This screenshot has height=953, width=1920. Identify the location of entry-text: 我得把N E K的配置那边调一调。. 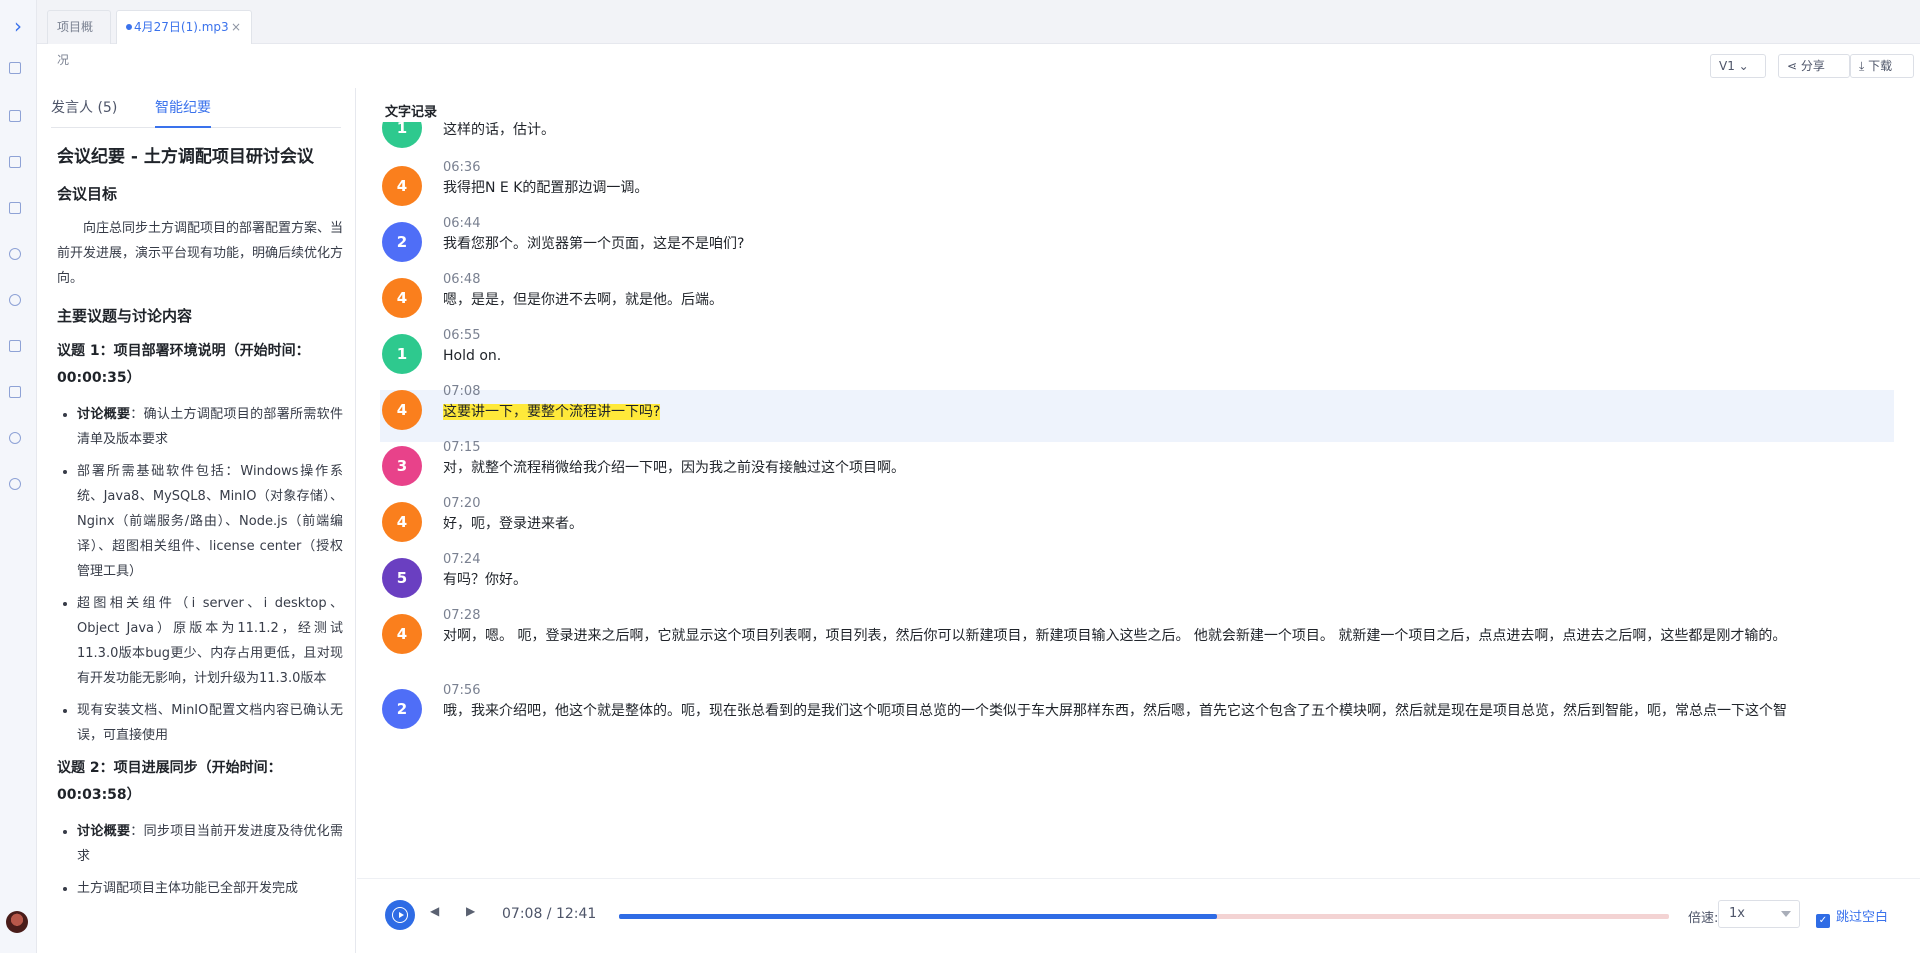
(546, 188).